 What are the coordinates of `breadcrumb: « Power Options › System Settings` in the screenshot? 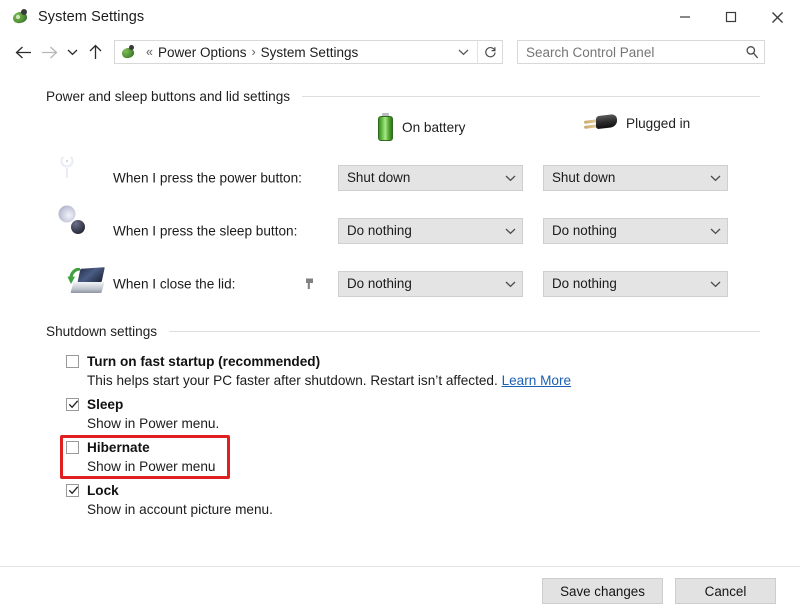 It's located at (308, 52).